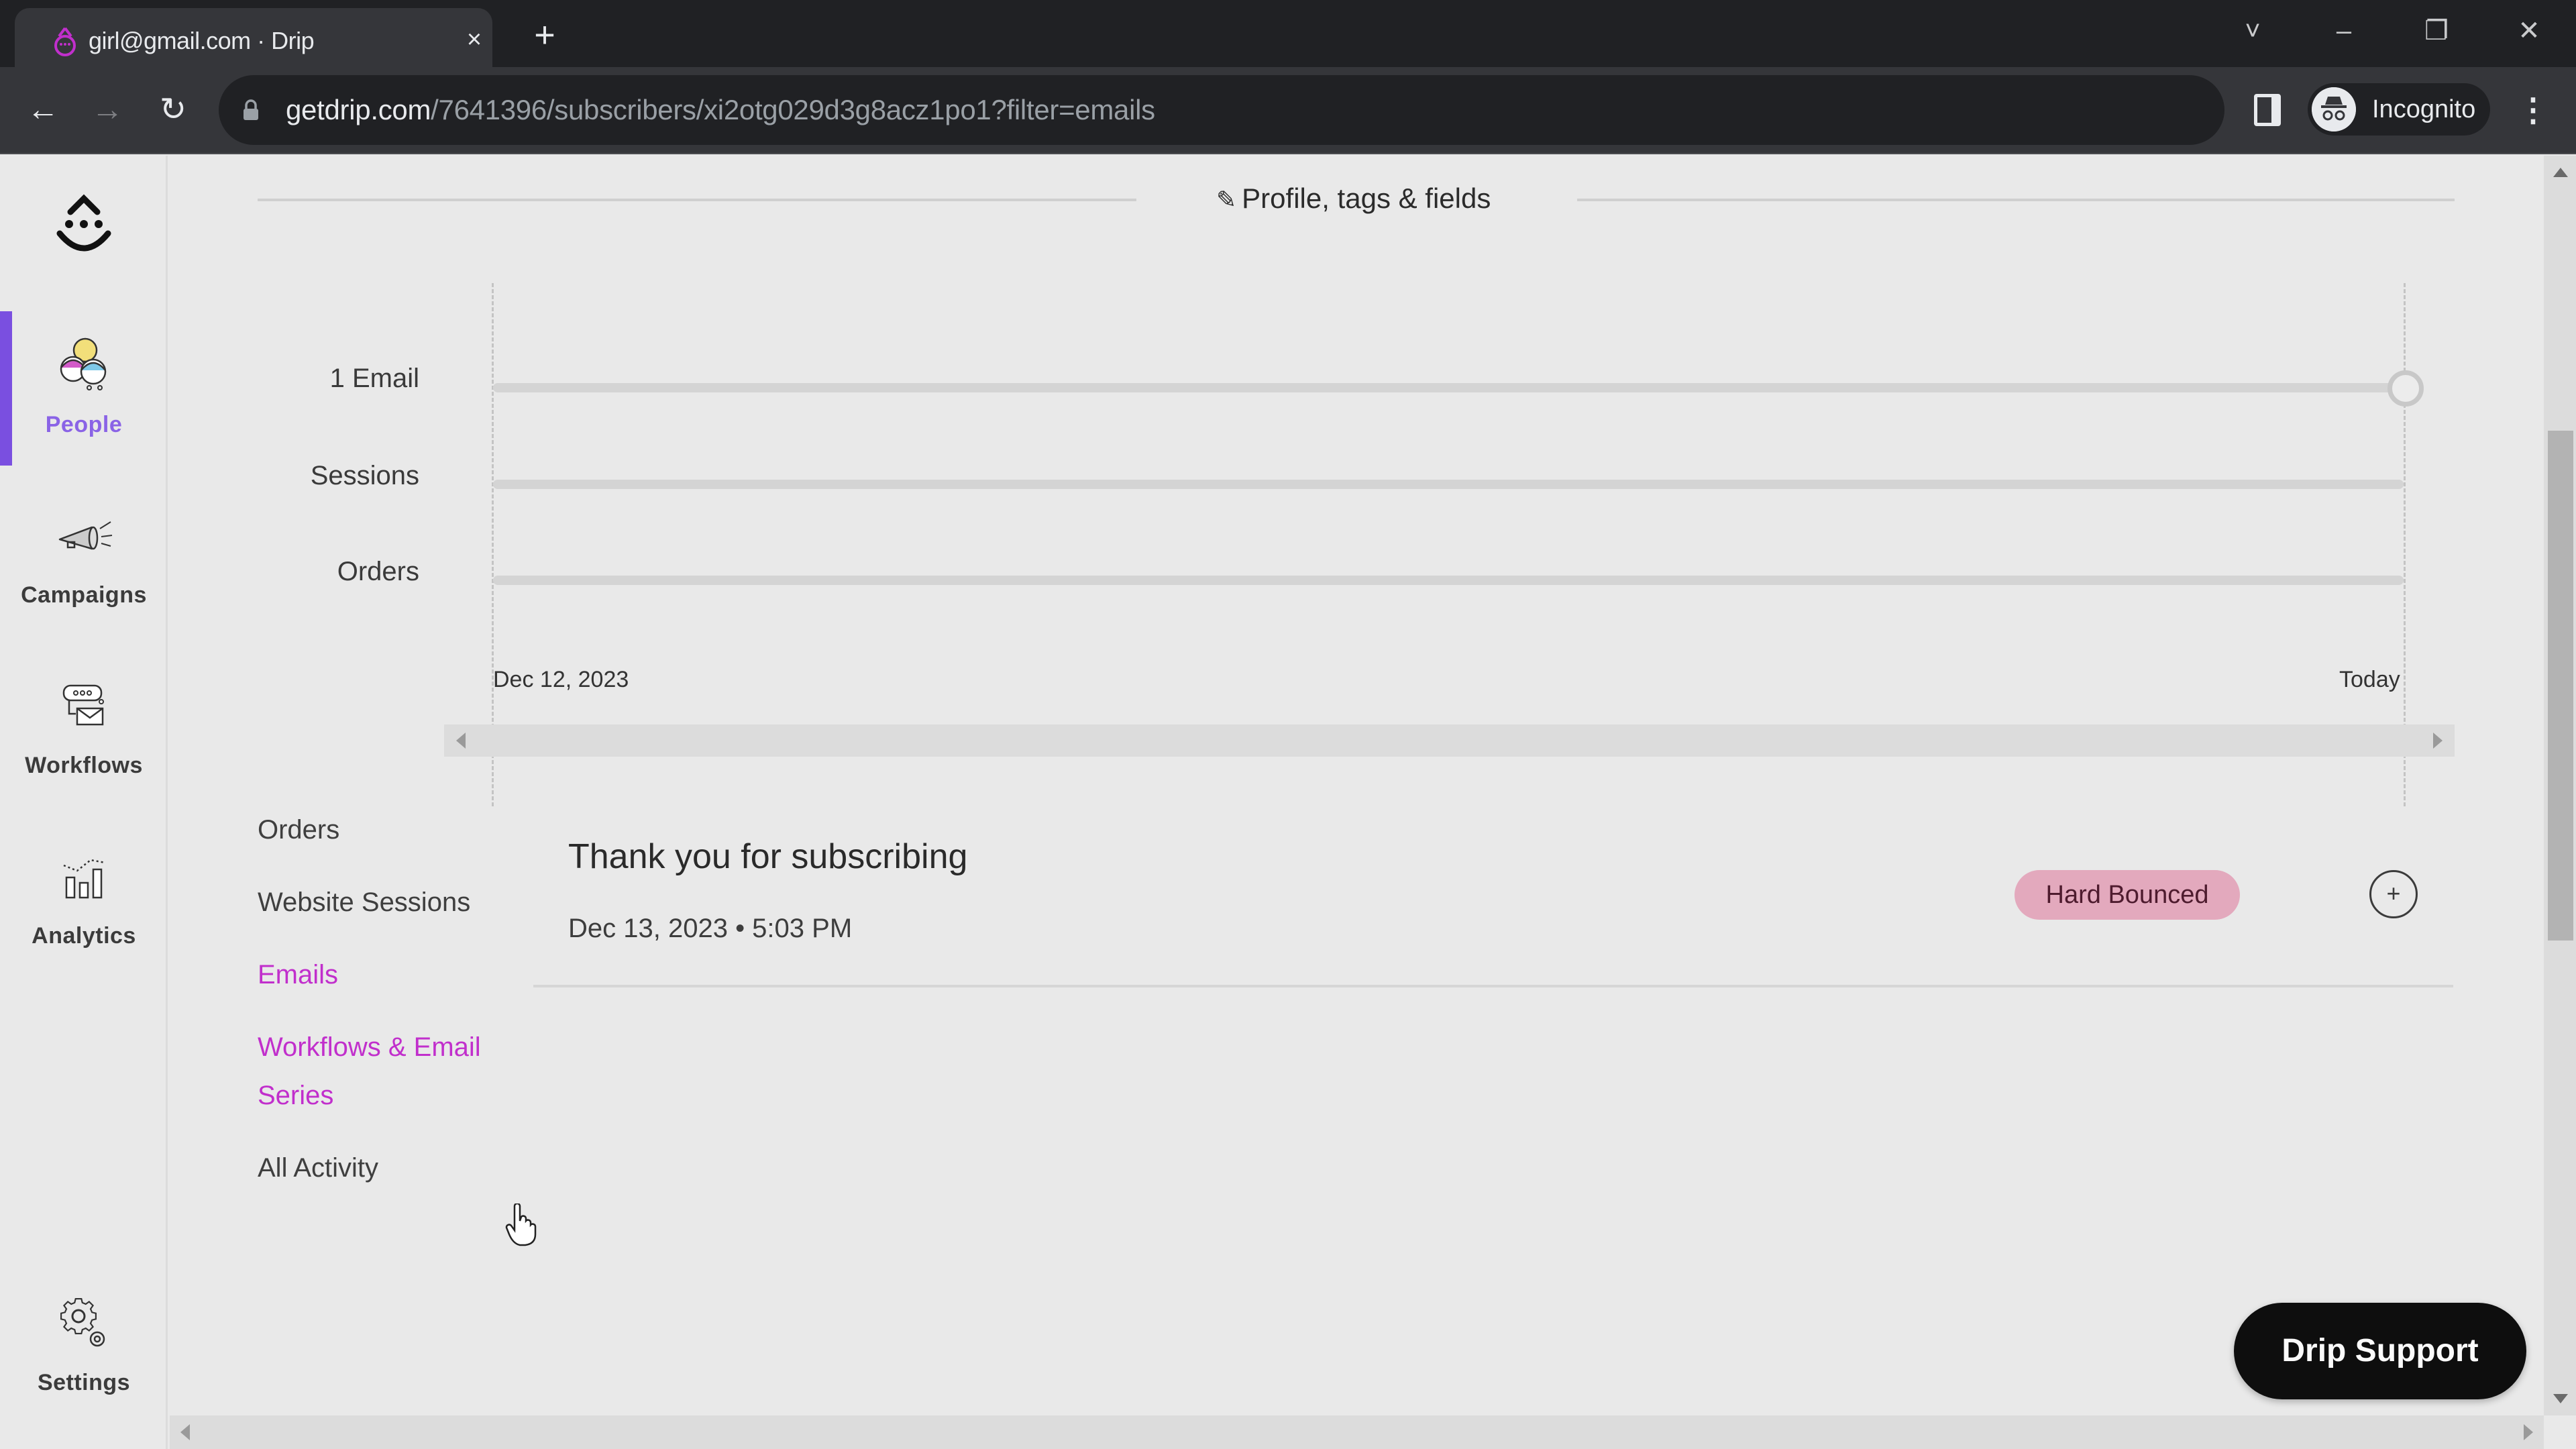  Describe the element at coordinates (1448, 484) in the screenshot. I see `timeline-track-sessions` at that location.